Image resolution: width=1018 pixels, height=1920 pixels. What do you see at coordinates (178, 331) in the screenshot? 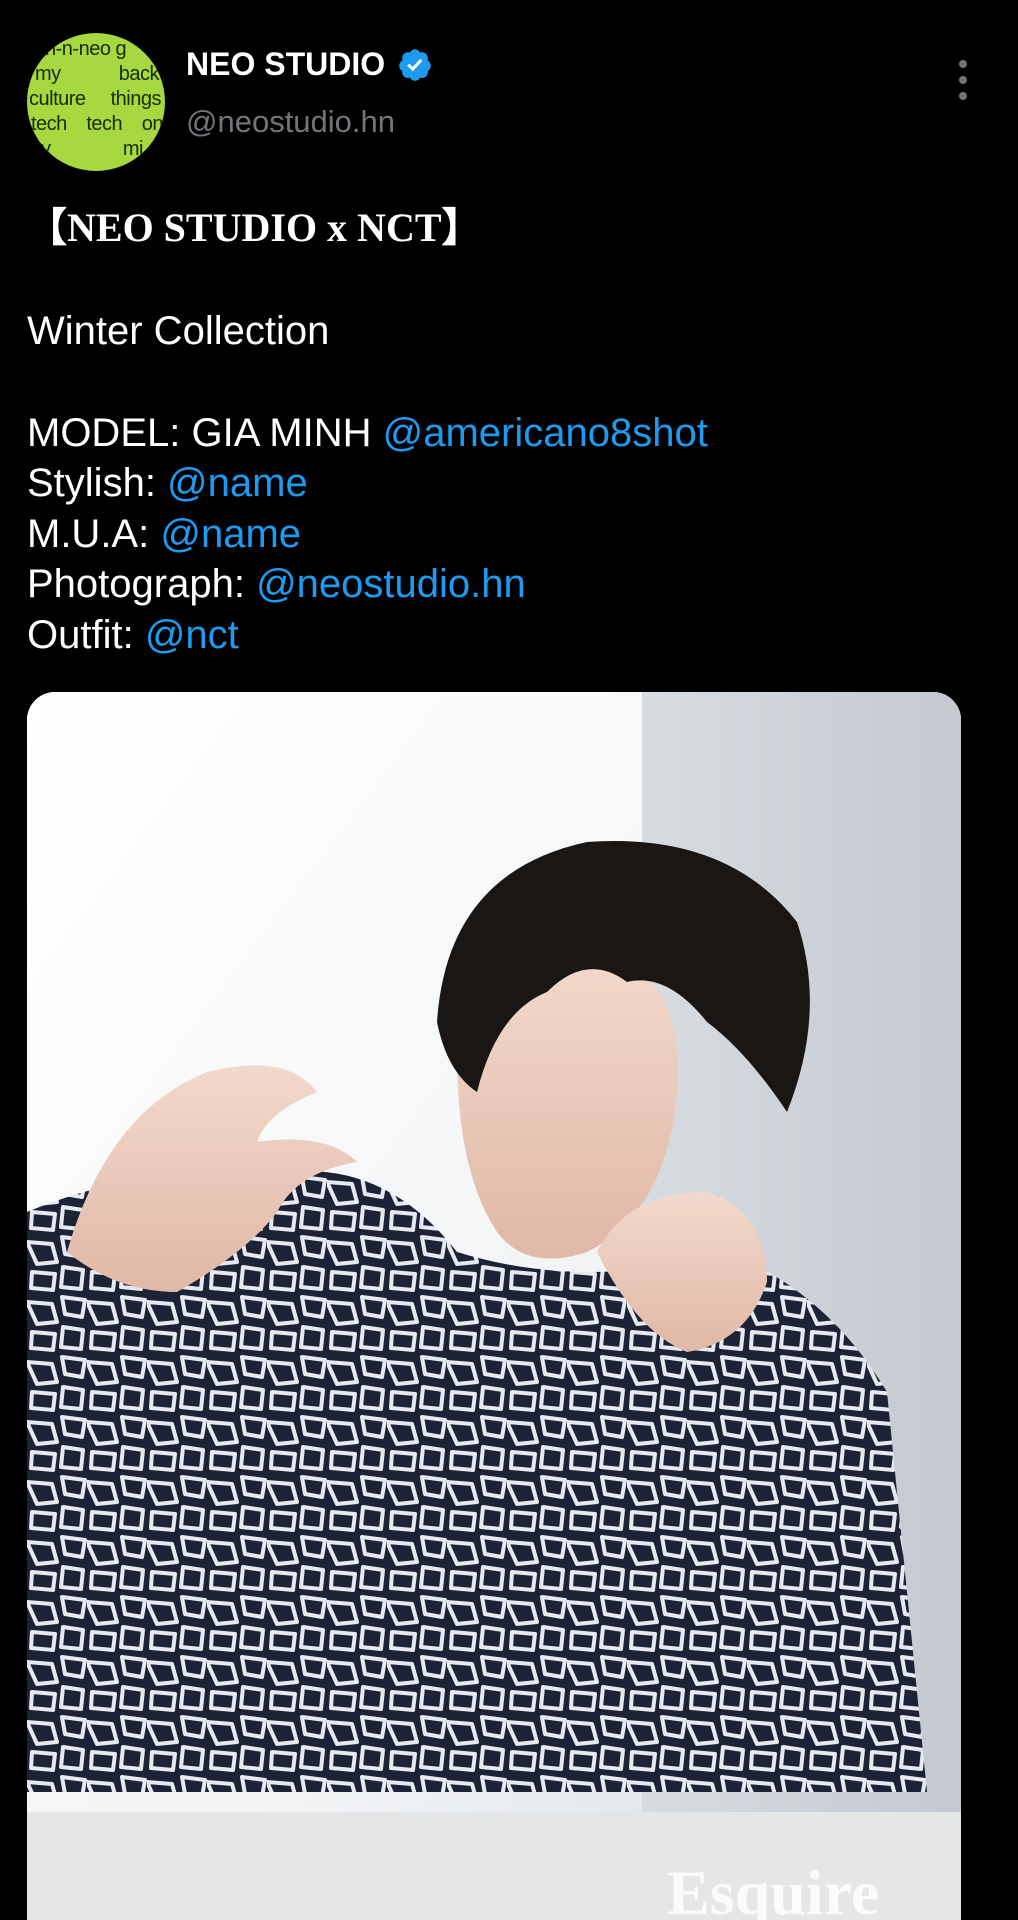
I see `tweet-subtitle: Winter Collection` at bounding box center [178, 331].